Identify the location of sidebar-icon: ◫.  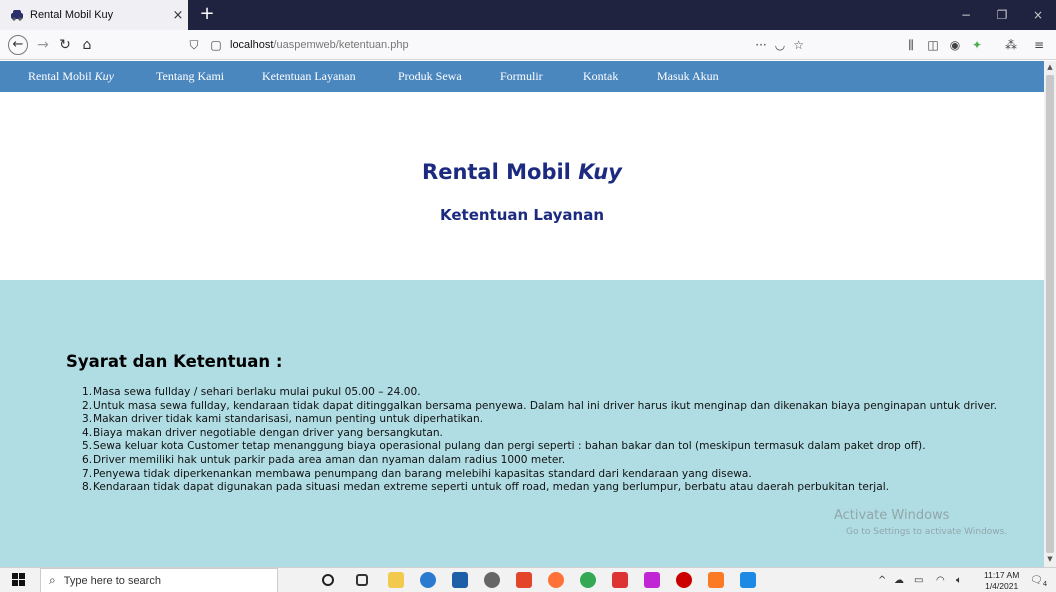
(933, 45).